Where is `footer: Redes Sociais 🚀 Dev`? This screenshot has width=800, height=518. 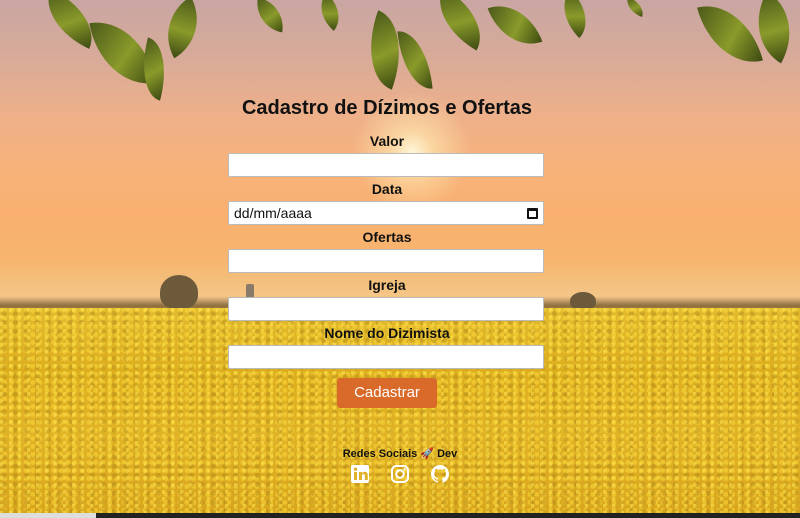 footer: Redes Sociais 🚀 Dev is located at coordinates (400, 465).